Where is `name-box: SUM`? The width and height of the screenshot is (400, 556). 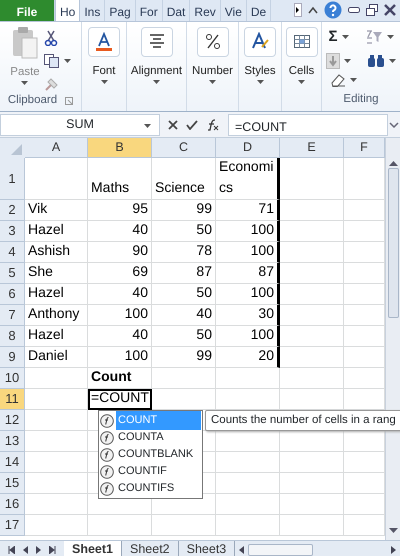
name-box: SUM is located at coordinates (80, 125).